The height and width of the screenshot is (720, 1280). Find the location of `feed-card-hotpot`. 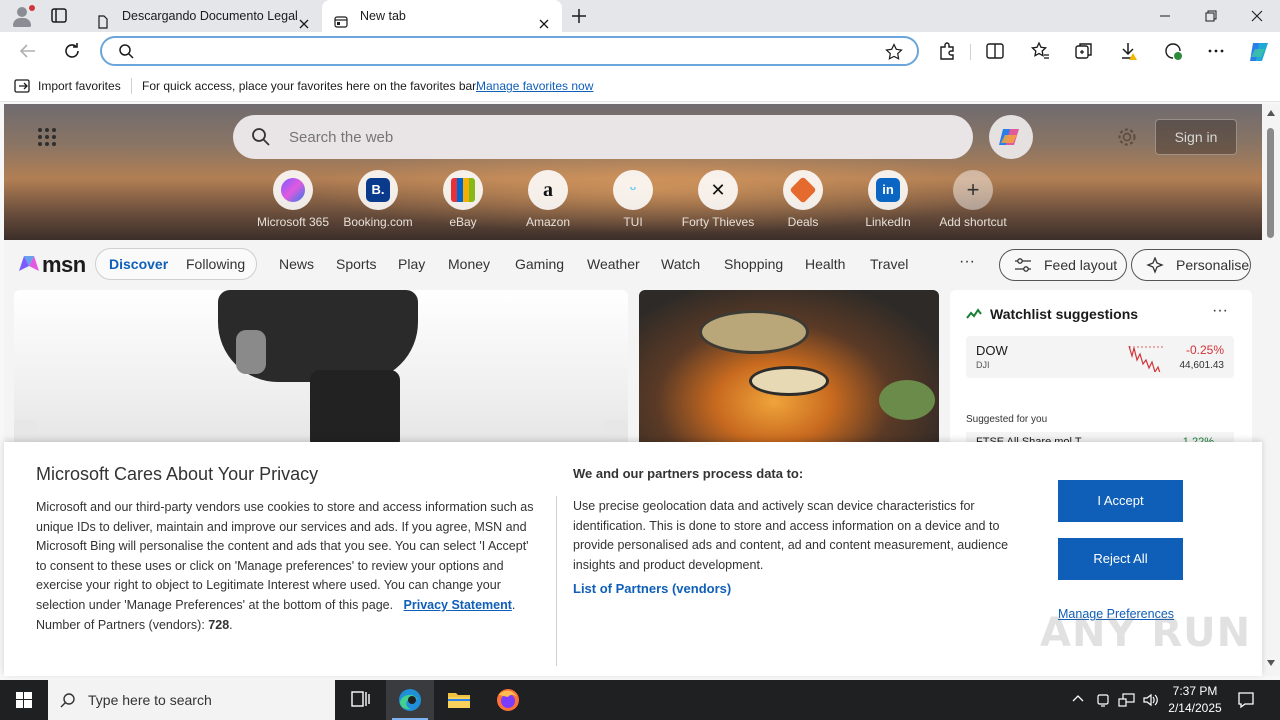

feed-card-hotpot is located at coordinates (789, 370).